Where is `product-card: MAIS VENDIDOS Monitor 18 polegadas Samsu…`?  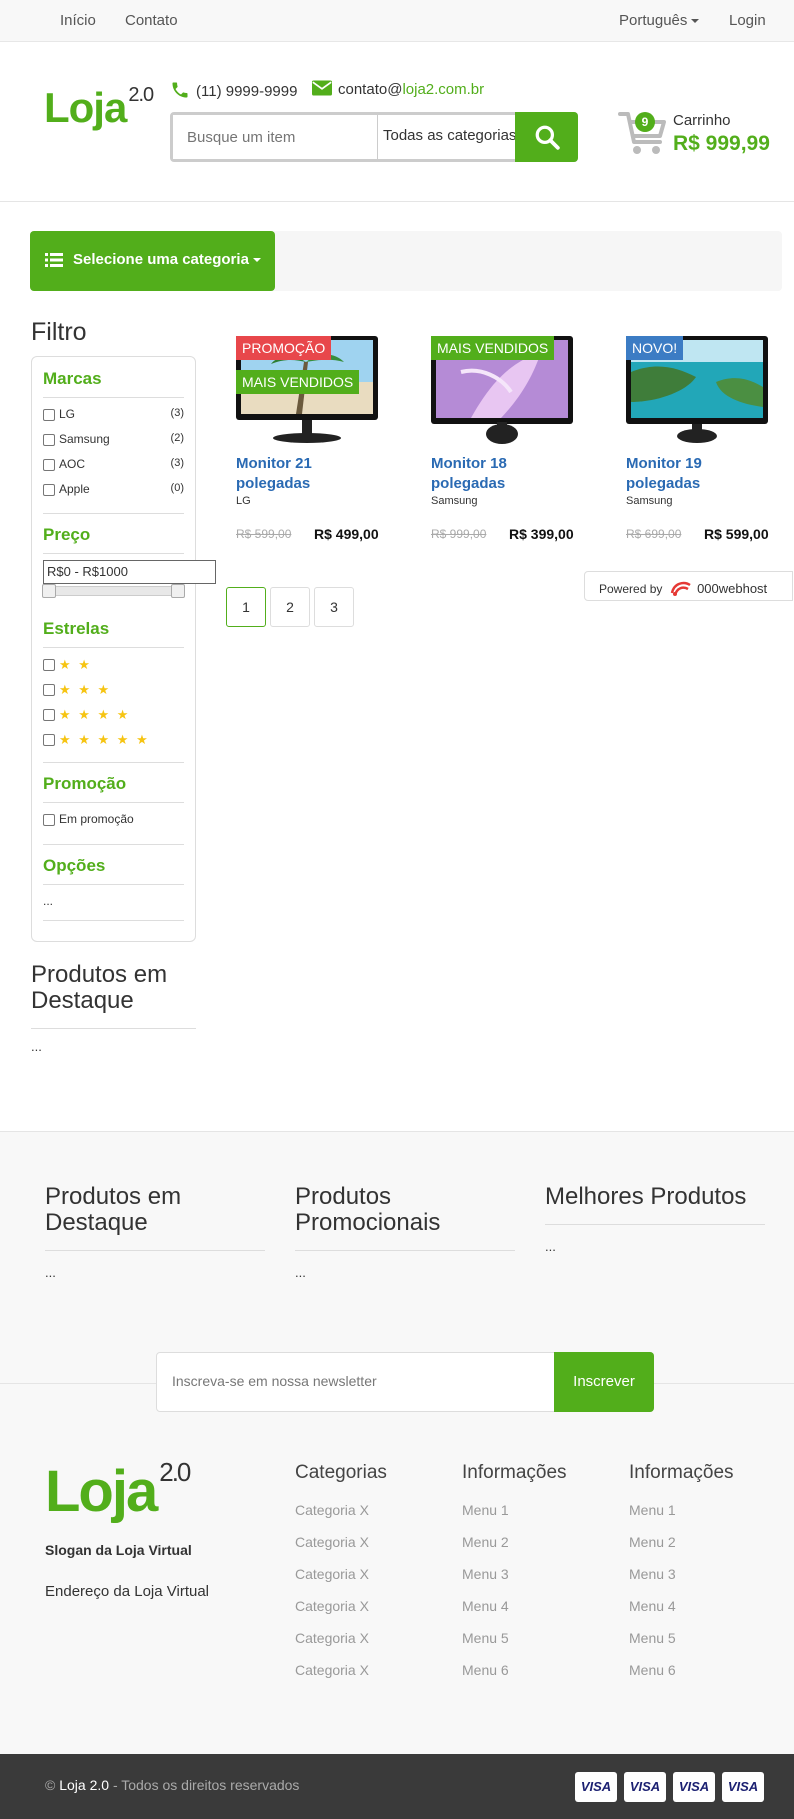 product-card: MAIS VENDIDOS Monitor 18 polegadas Samsu… is located at coordinates (506, 437).